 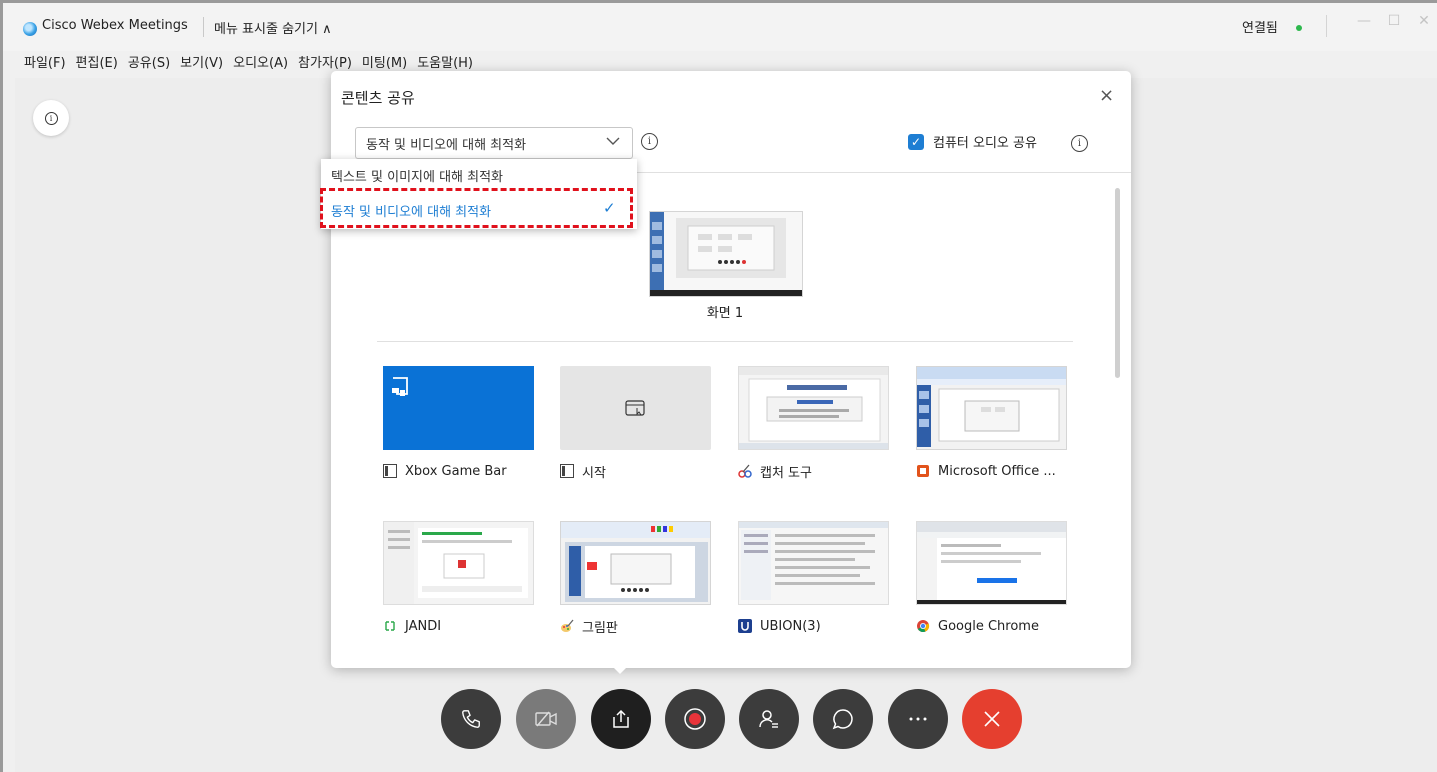 I want to click on dialog-close-button: ×, so click(x=1106, y=95).